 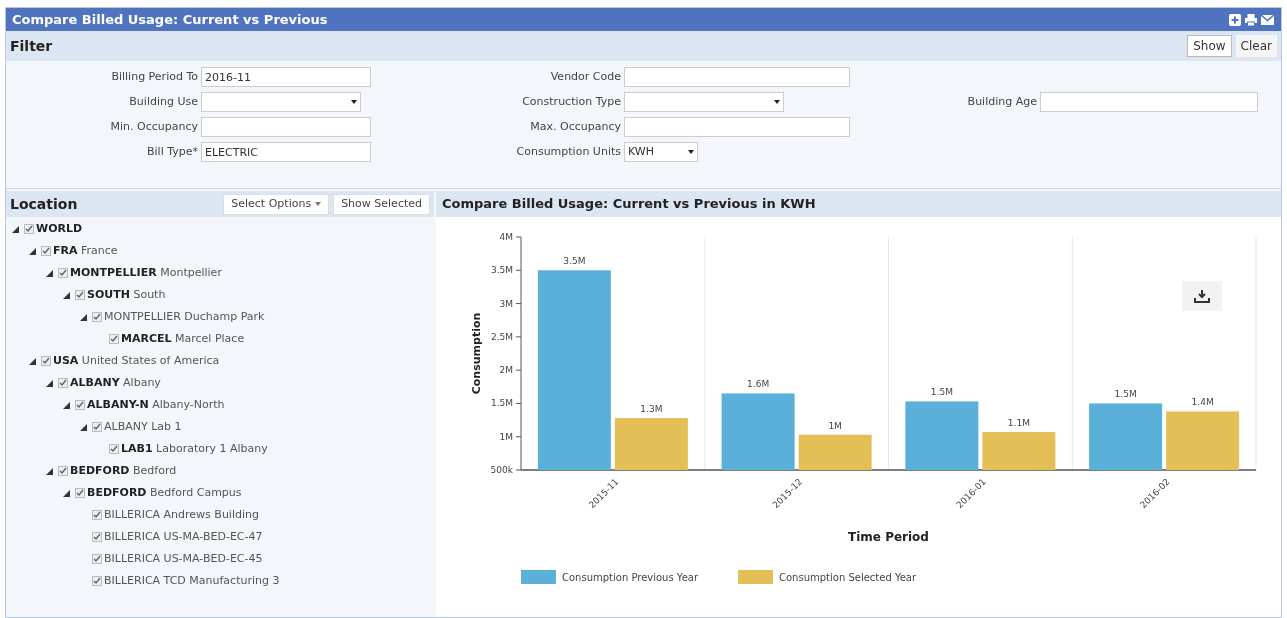 What do you see at coordinates (183, 537) in the screenshot?
I see `tree-item: BILLERICA US-MA-BED-EC-47` at bounding box center [183, 537].